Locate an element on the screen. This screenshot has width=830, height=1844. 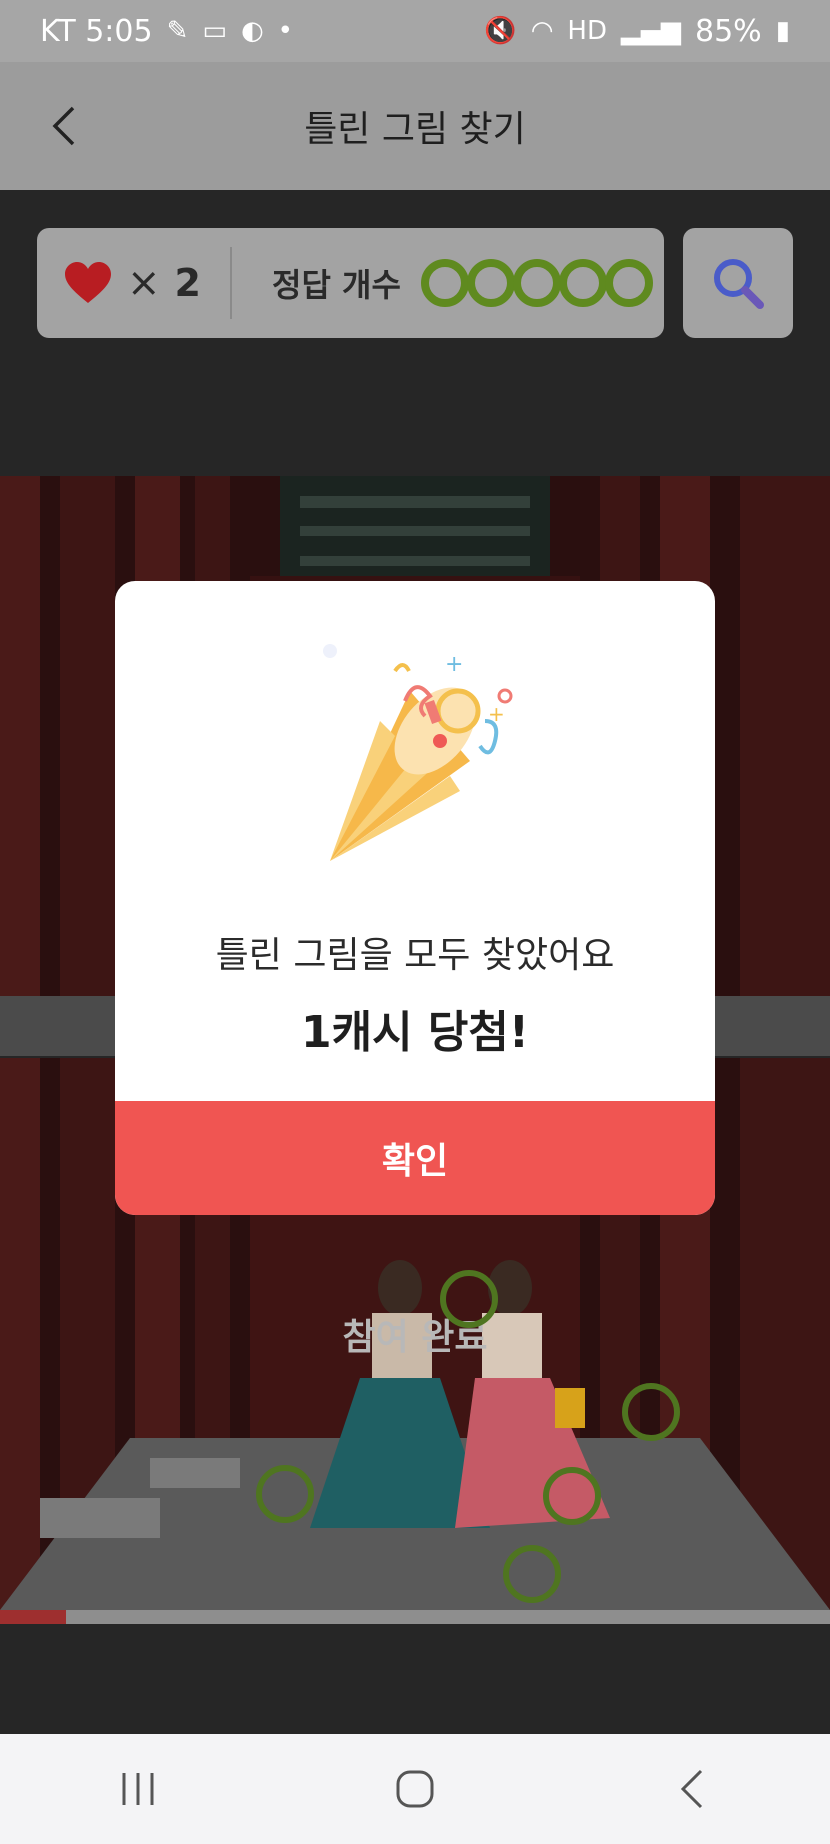
party-popper-icon: + + is located at coordinates (418, 752).